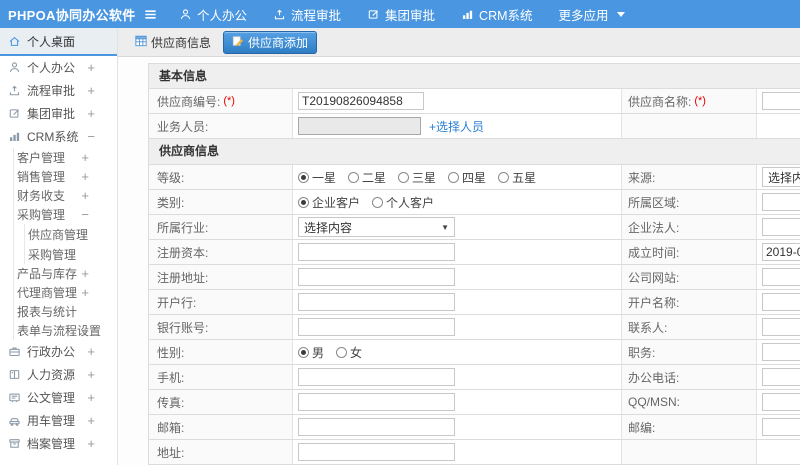 This screenshot has width=800, height=465. I want to click on label-text: 所属区域:, so click(654, 202).